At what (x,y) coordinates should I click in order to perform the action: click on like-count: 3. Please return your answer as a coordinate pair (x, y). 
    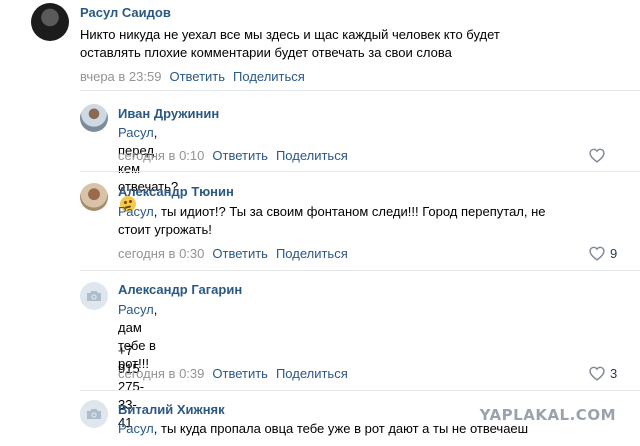
    Looking at the image, I should click on (614, 373).